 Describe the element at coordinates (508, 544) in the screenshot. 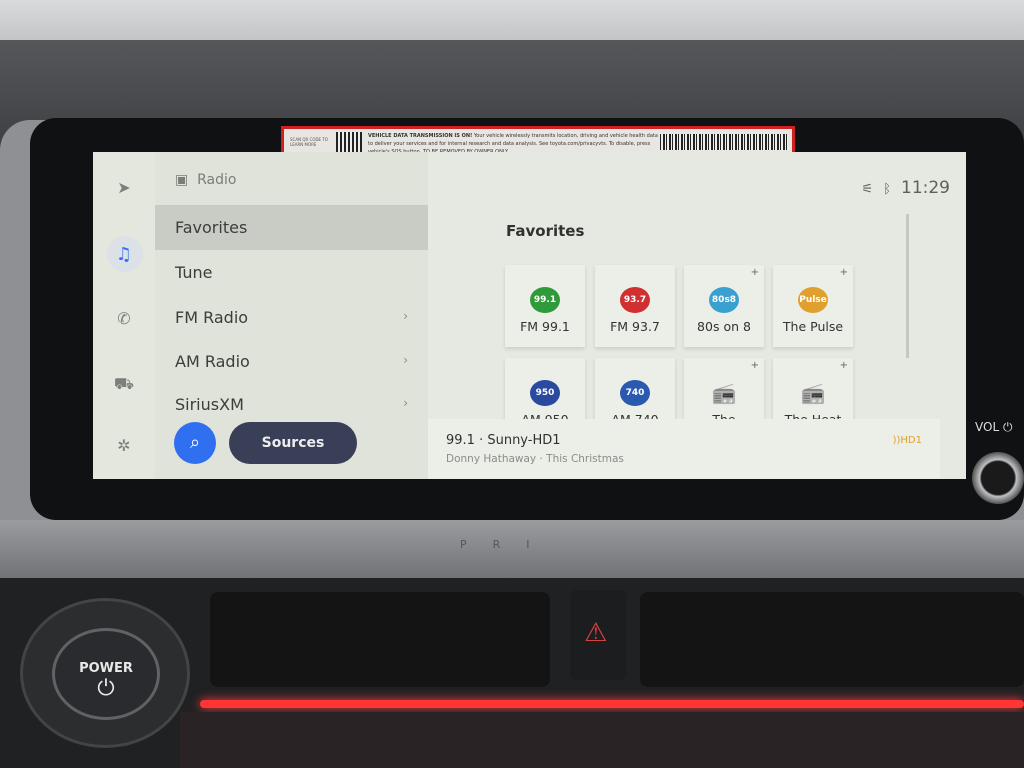

I see `brand-text: PRI` at that location.